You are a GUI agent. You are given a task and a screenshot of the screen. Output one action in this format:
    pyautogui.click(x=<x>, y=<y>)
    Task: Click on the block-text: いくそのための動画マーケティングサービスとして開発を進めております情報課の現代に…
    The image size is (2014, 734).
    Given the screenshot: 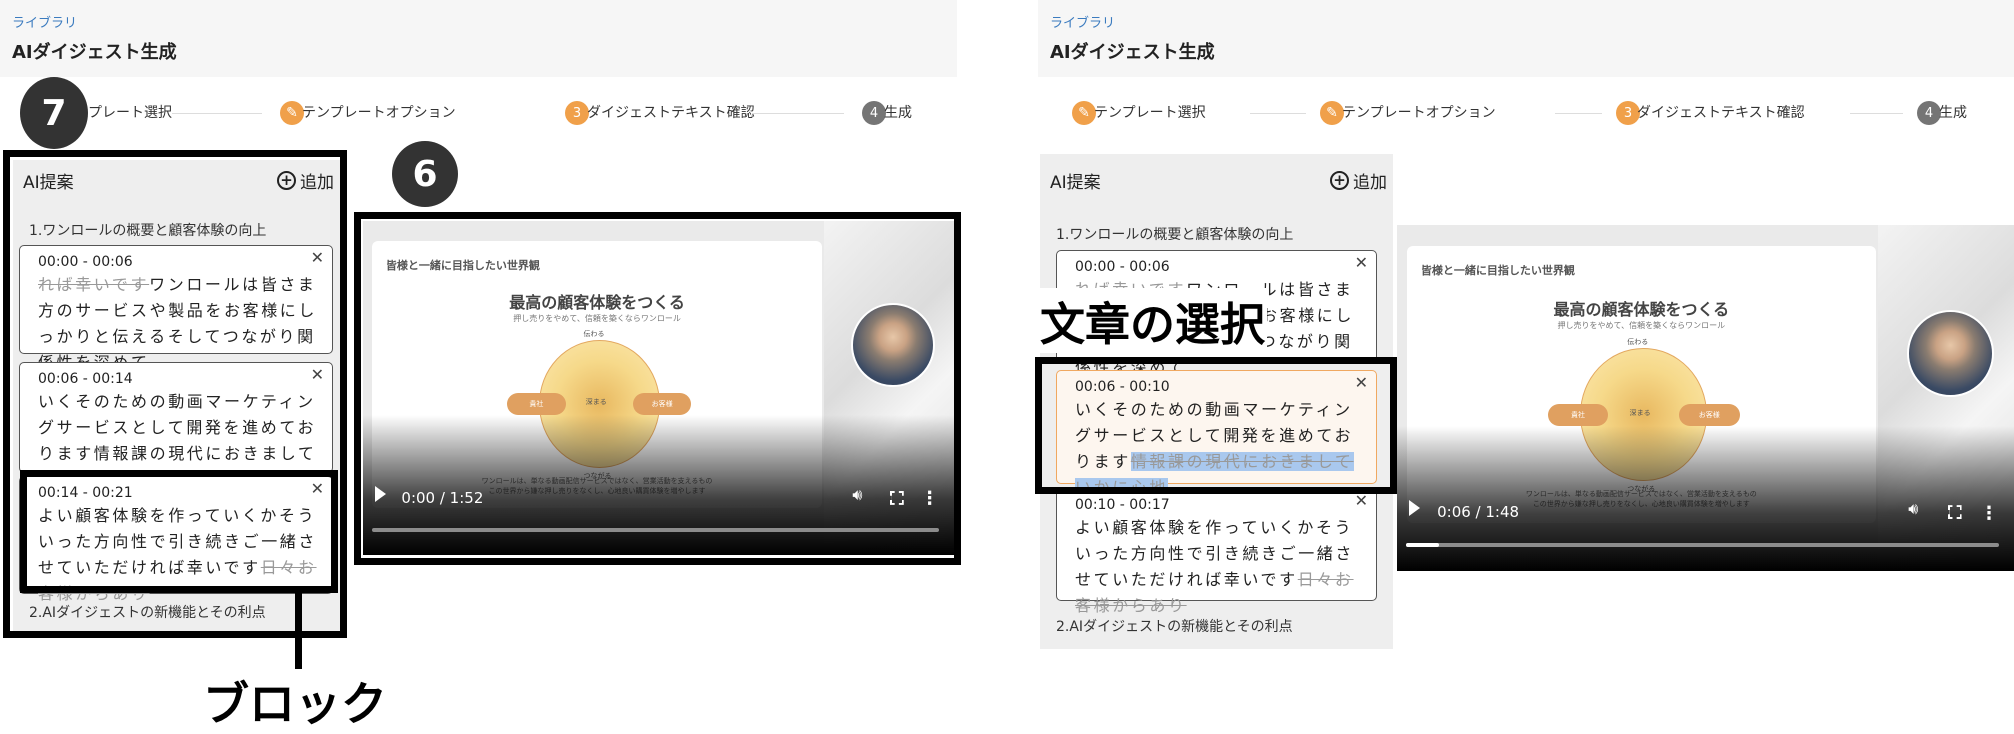 What is the action you would take?
    pyautogui.click(x=1218, y=449)
    